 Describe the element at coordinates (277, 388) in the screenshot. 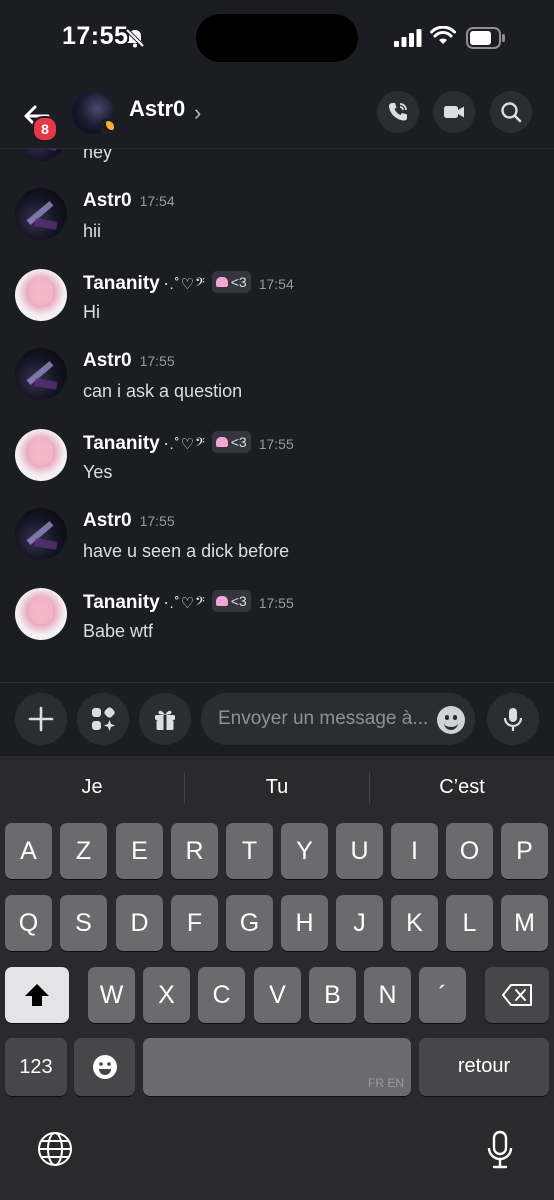

I see `message-item: Astr0 17:55 can i ask a question` at that location.